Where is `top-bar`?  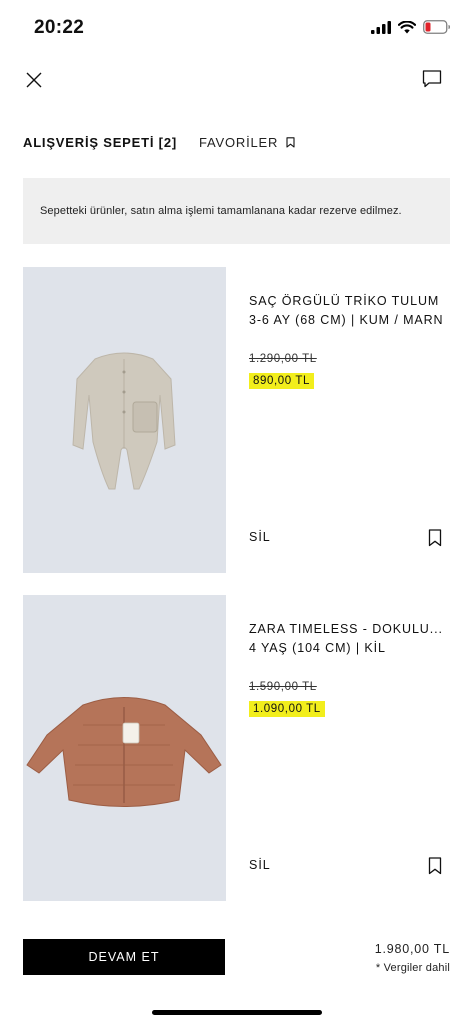
top-bar is located at coordinates (236, 80).